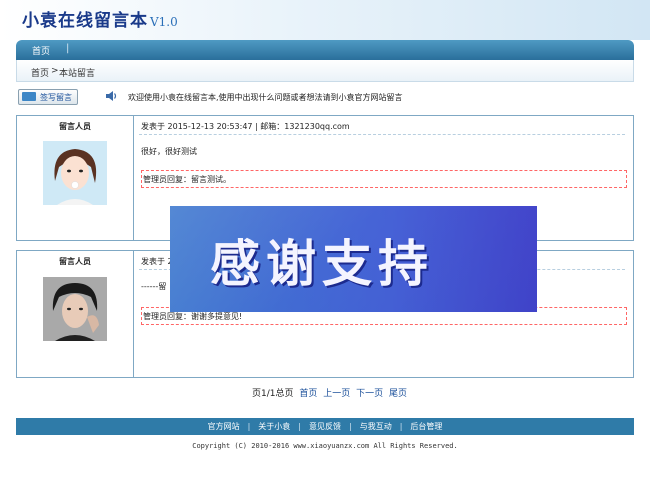 This screenshot has height=482, width=650. I want to click on footer-link-official: 官方网站, so click(224, 426).